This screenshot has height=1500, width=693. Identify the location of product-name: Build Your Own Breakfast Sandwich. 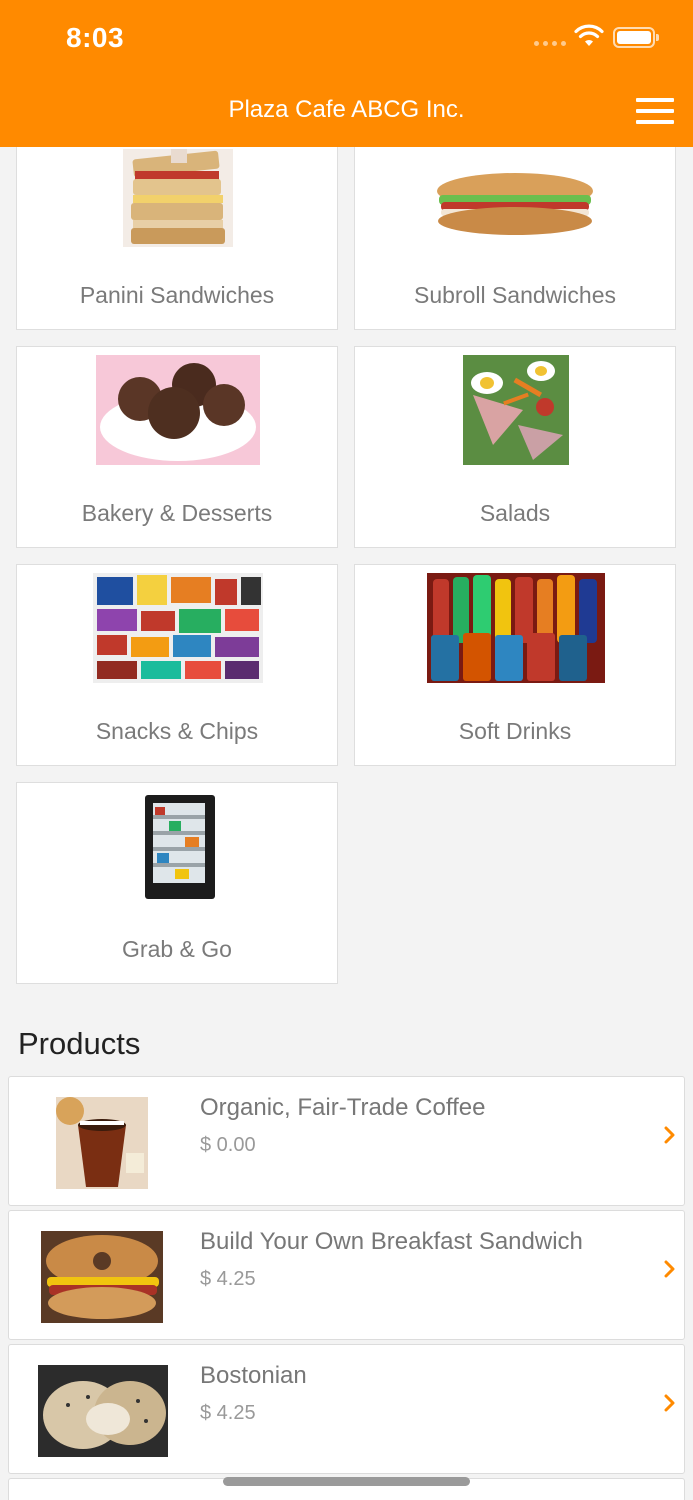
(391, 1241).